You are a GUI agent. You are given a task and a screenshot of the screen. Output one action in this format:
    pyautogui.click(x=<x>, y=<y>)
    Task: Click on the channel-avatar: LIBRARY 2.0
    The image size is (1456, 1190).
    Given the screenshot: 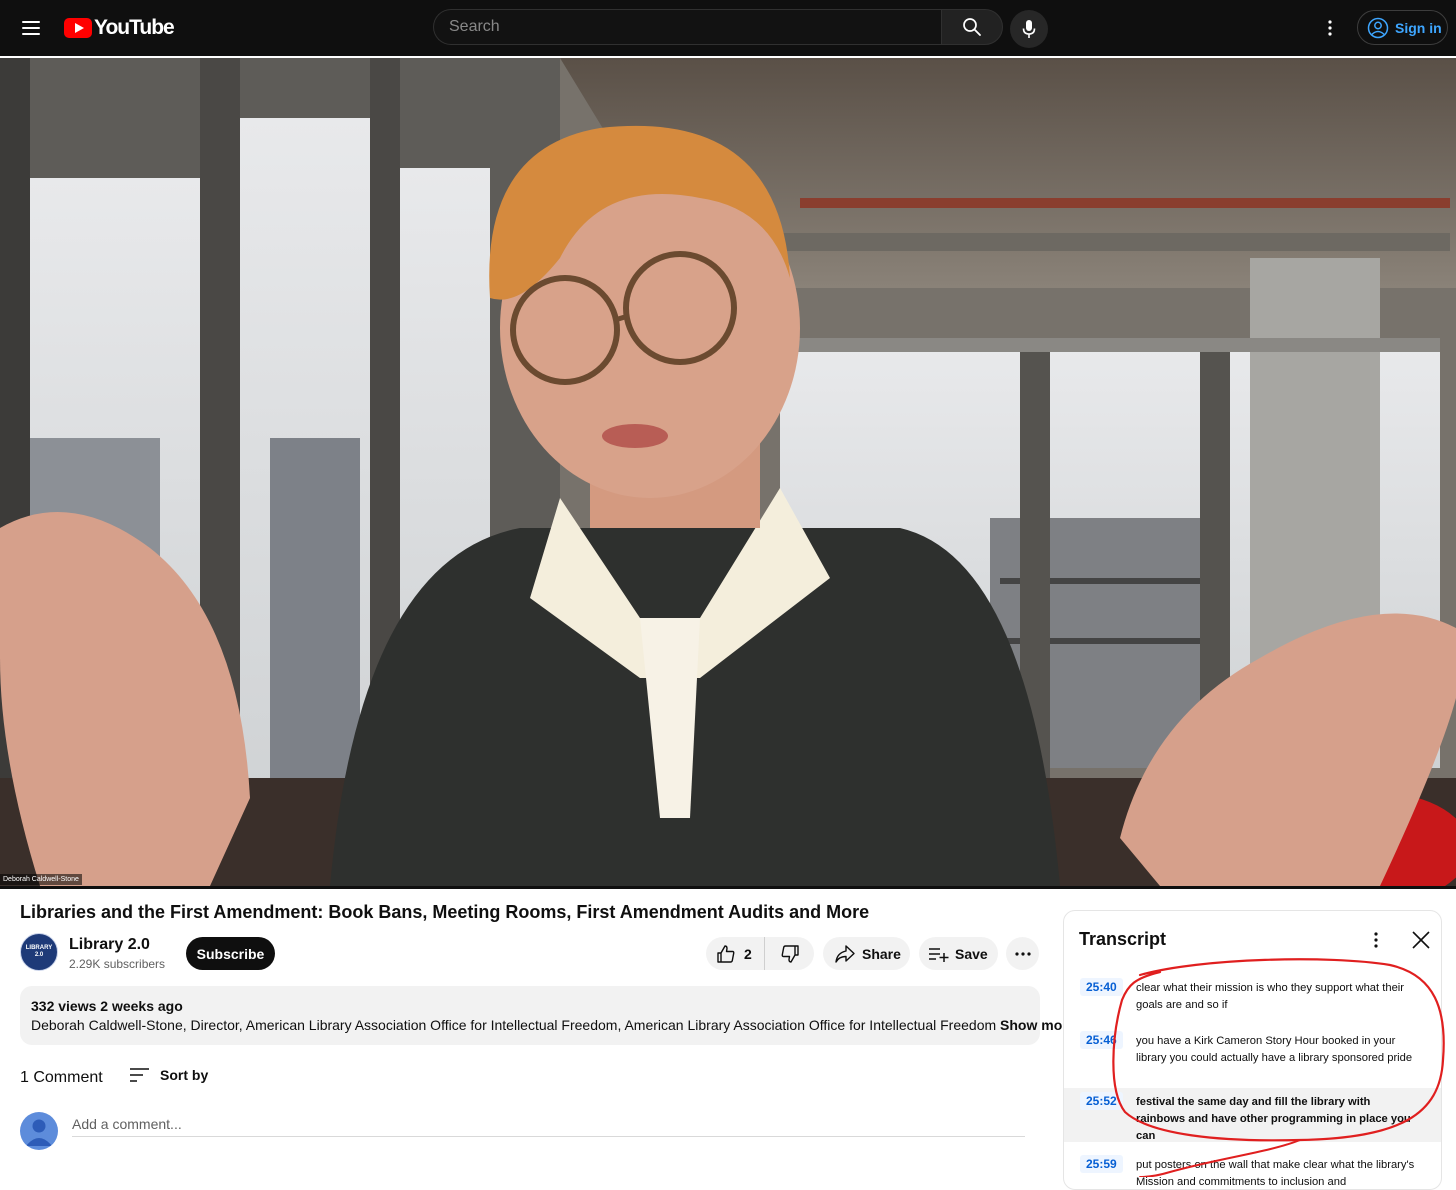 What is the action you would take?
    pyautogui.click(x=39, y=952)
    